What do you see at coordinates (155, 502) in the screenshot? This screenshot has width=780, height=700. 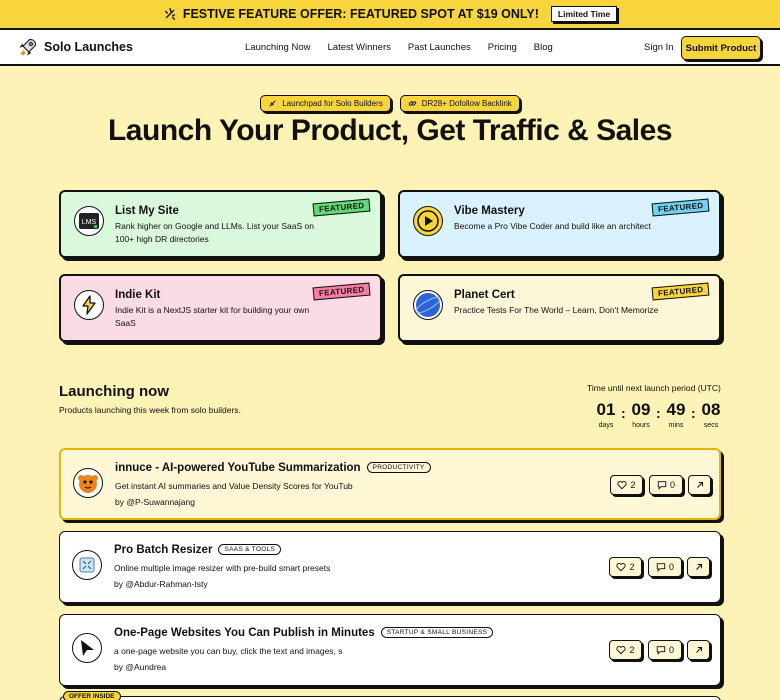 I see `product-author: by @P-Suwannajang` at bounding box center [155, 502].